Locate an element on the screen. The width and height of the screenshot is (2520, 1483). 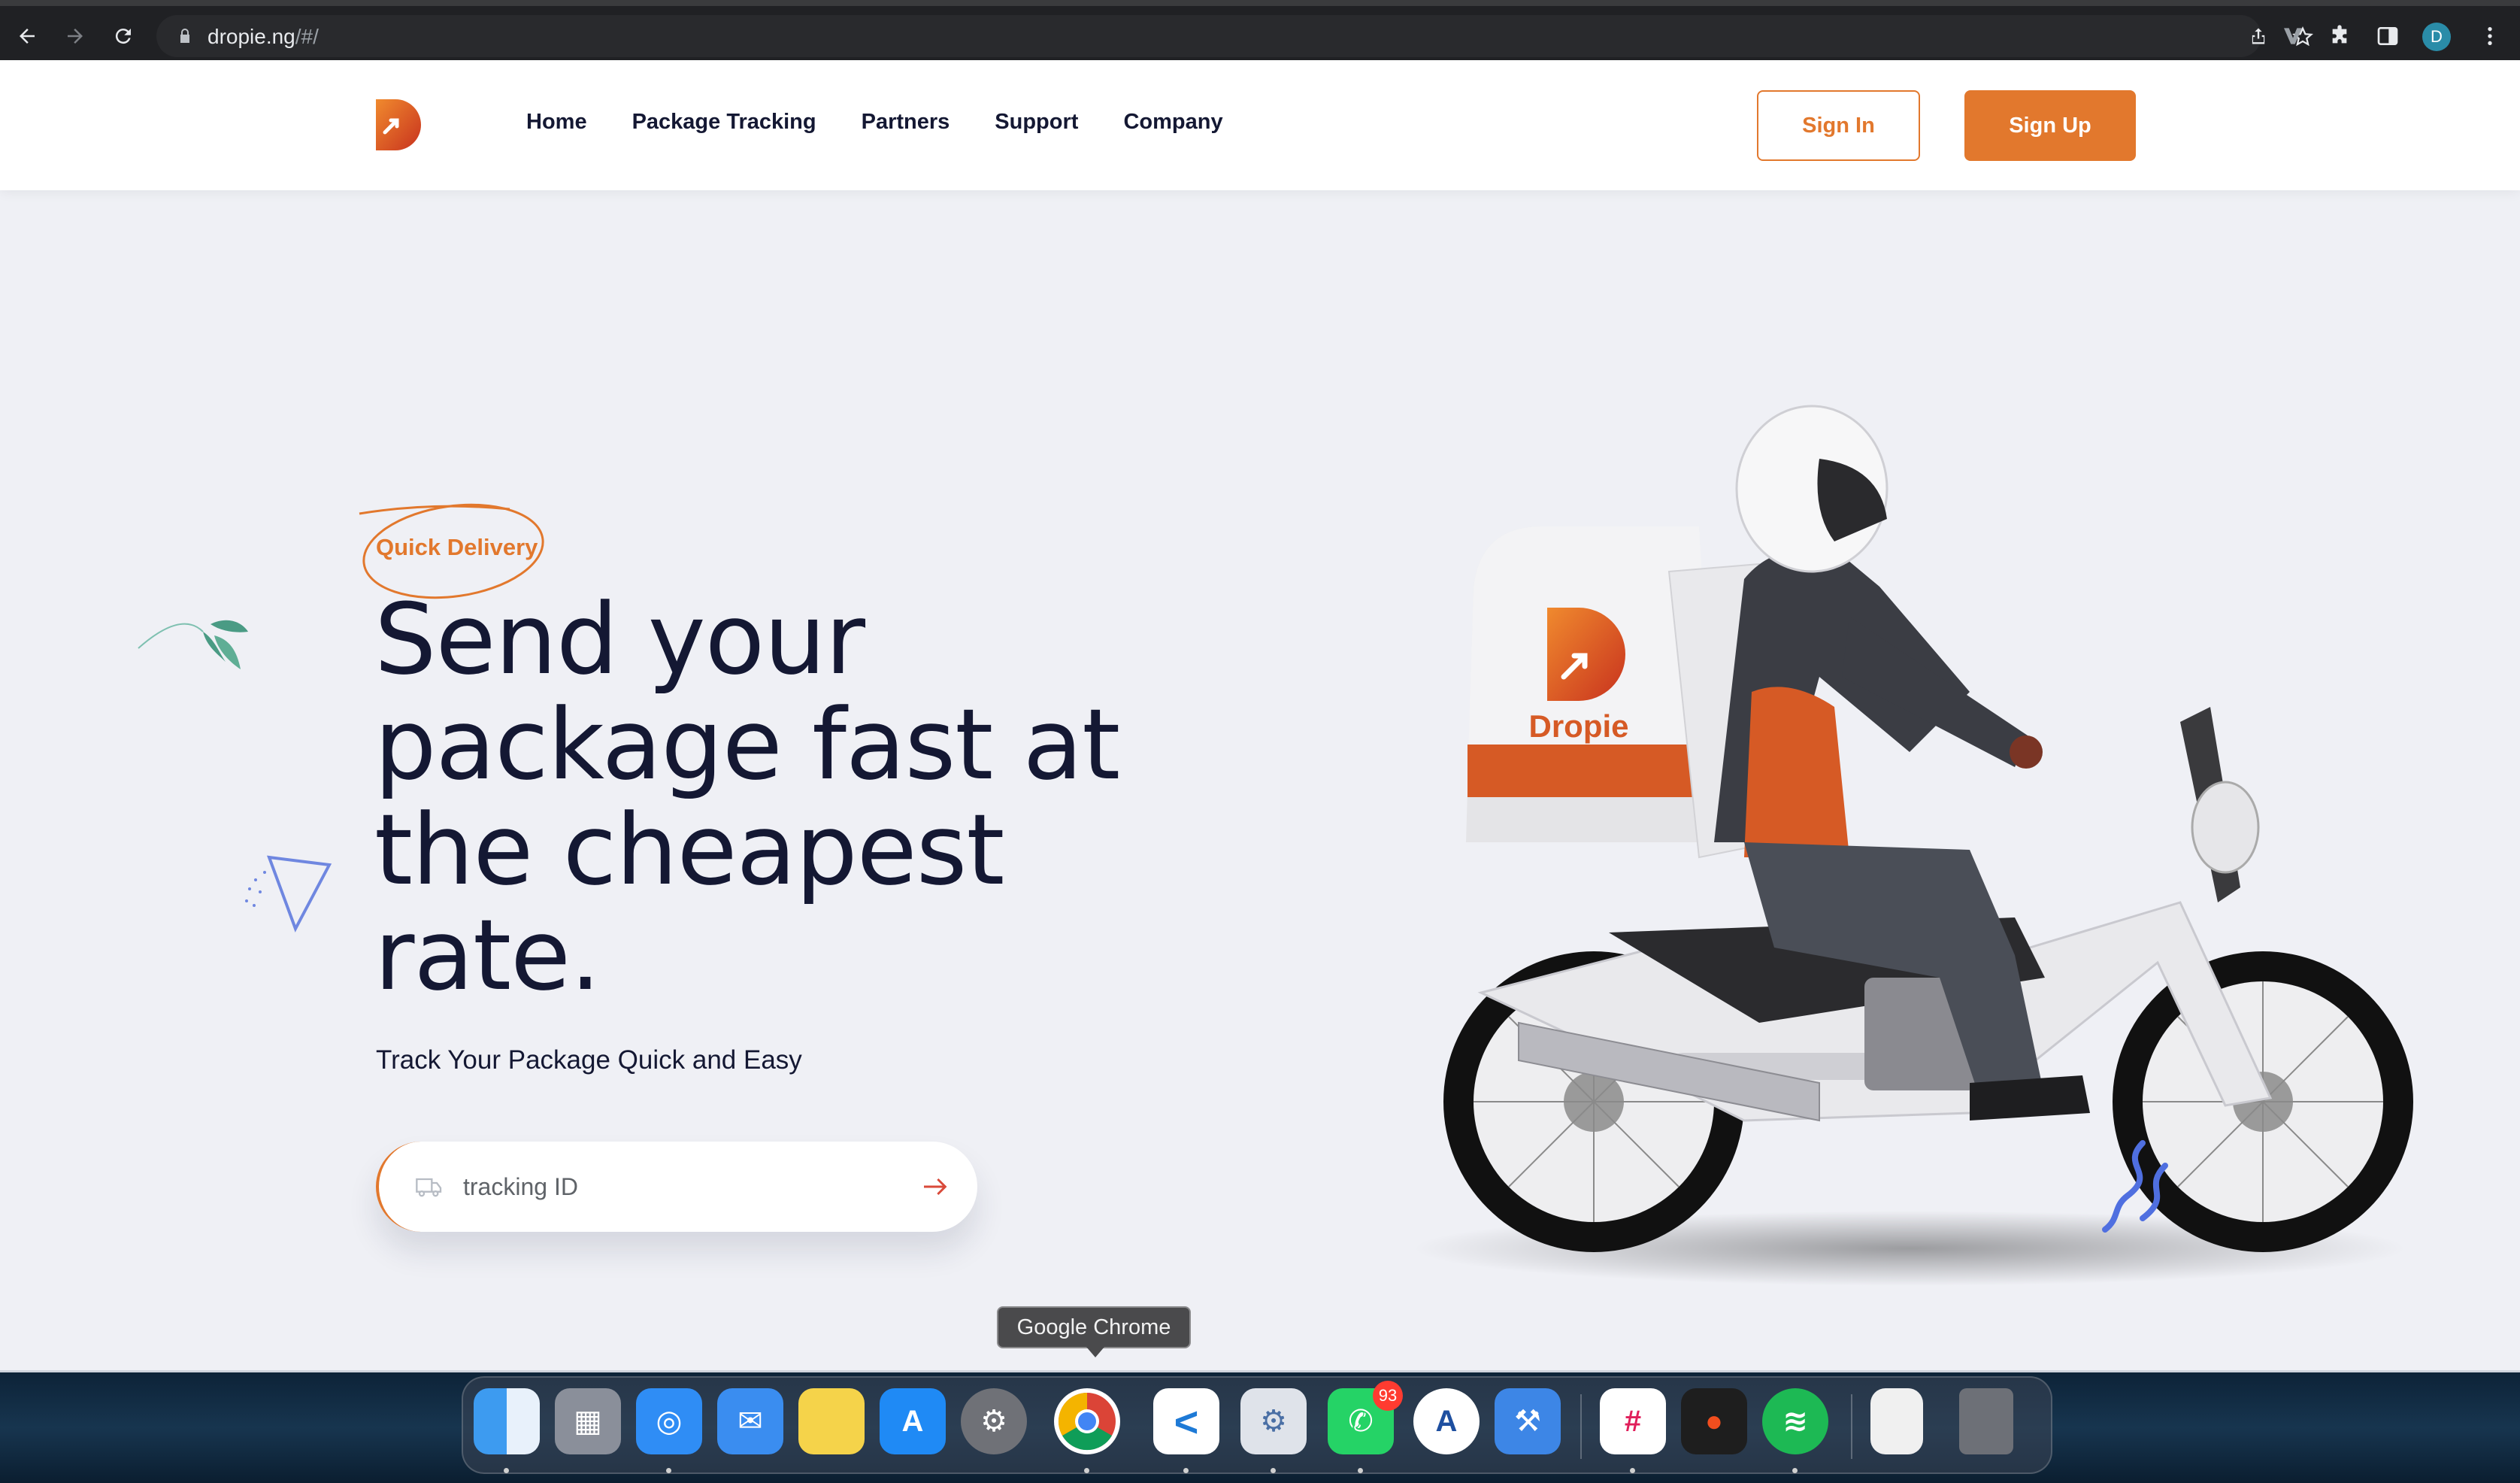
profile-avatar: D is located at coordinates (2436, 37).